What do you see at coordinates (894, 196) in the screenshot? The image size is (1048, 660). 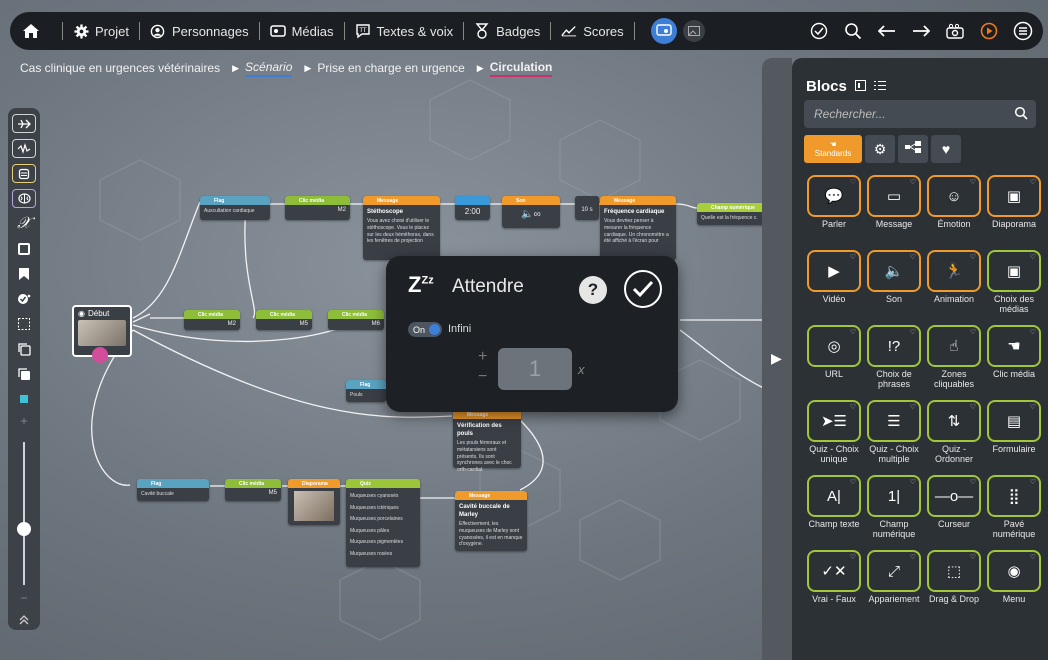 I see `block-tile: ♡ ▭` at bounding box center [894, 196].